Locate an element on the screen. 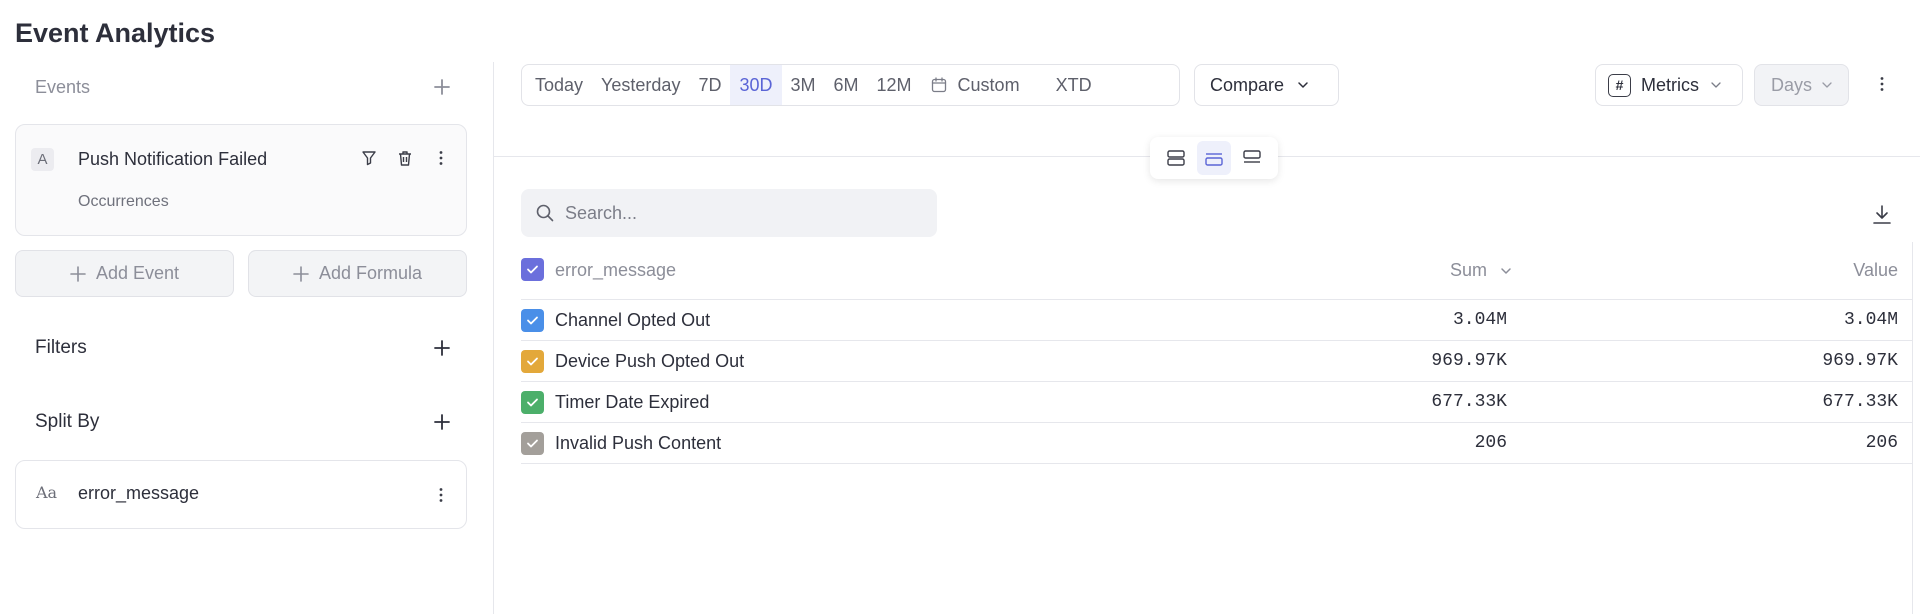  row-sum: 206 is located at coordinates (1490, 443).